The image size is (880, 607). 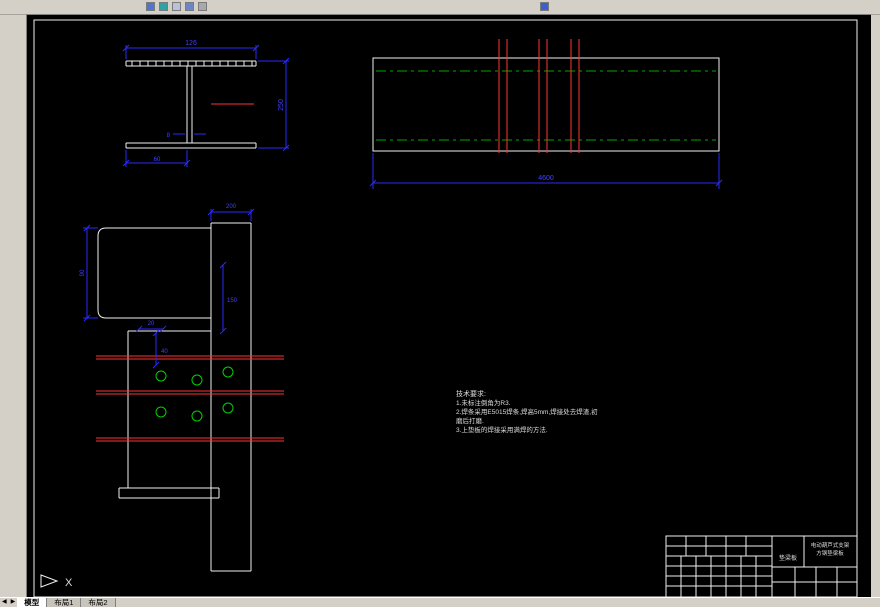 What do you see at coordinates (830, 553) in the screenshot?
I see `title-block-org-line2: 方钢垫梁板` at bounding box center [830, 553].